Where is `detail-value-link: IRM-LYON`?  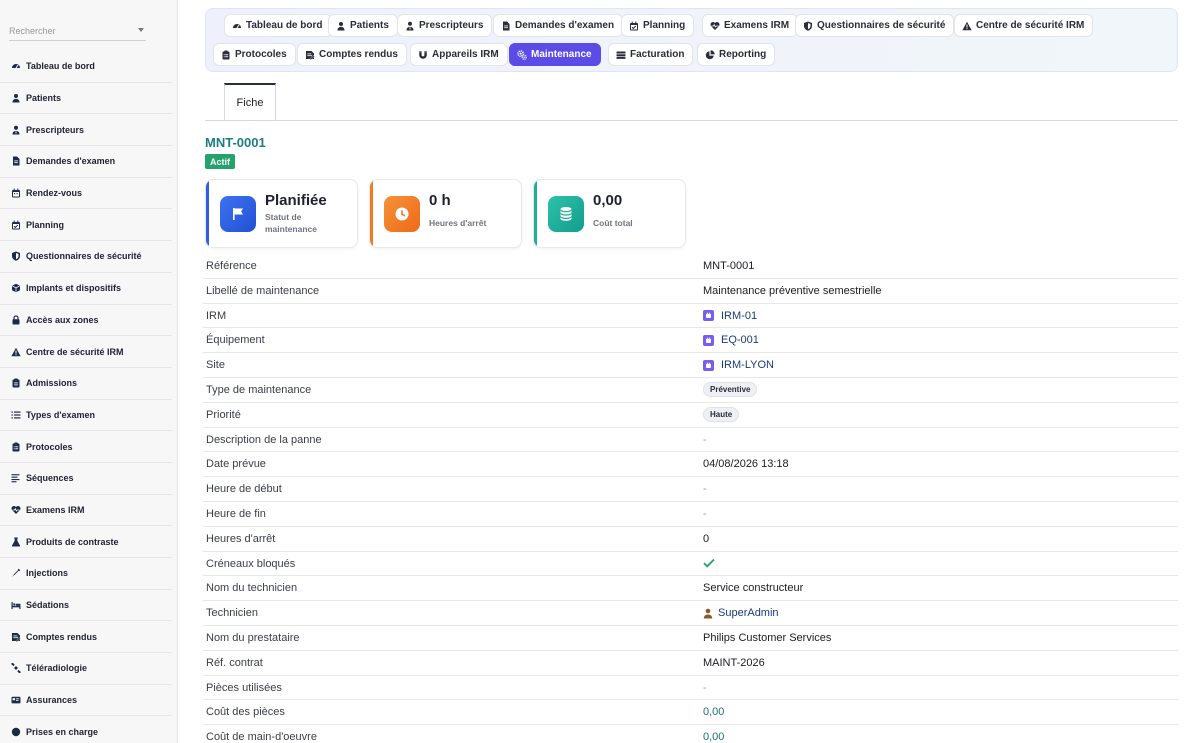 detail-value-link: IRM-LYON is located at coordinates (738, 365).